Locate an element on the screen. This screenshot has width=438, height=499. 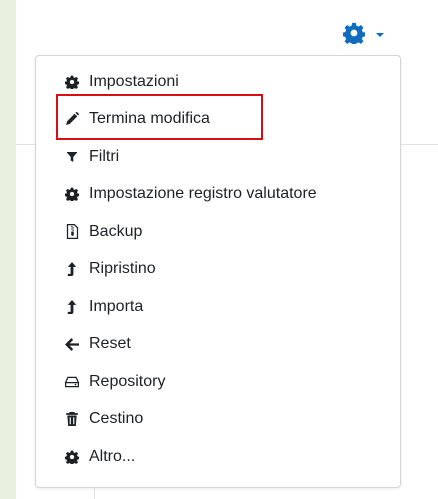
menu-item-label: Cestino is located at coordinates (116, 419).